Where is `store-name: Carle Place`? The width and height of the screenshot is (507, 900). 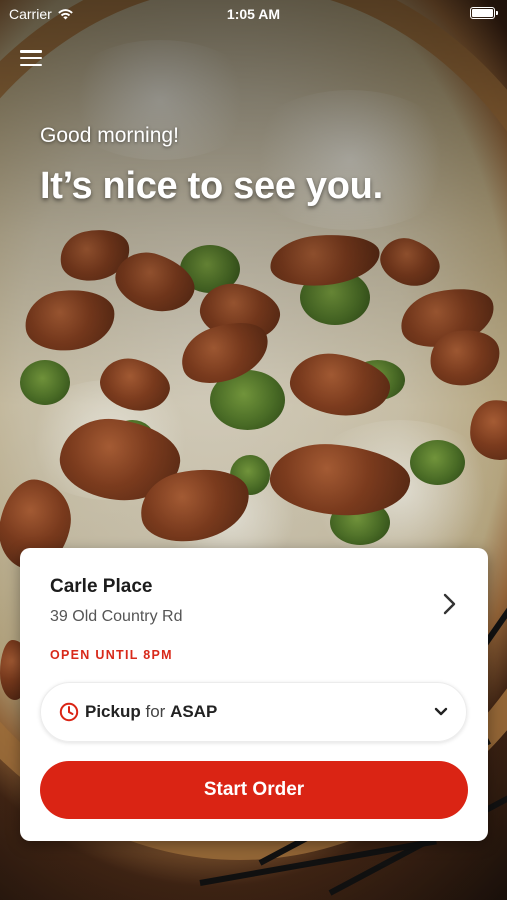
store-name: Carle Place is located at coordinates (101, 586).